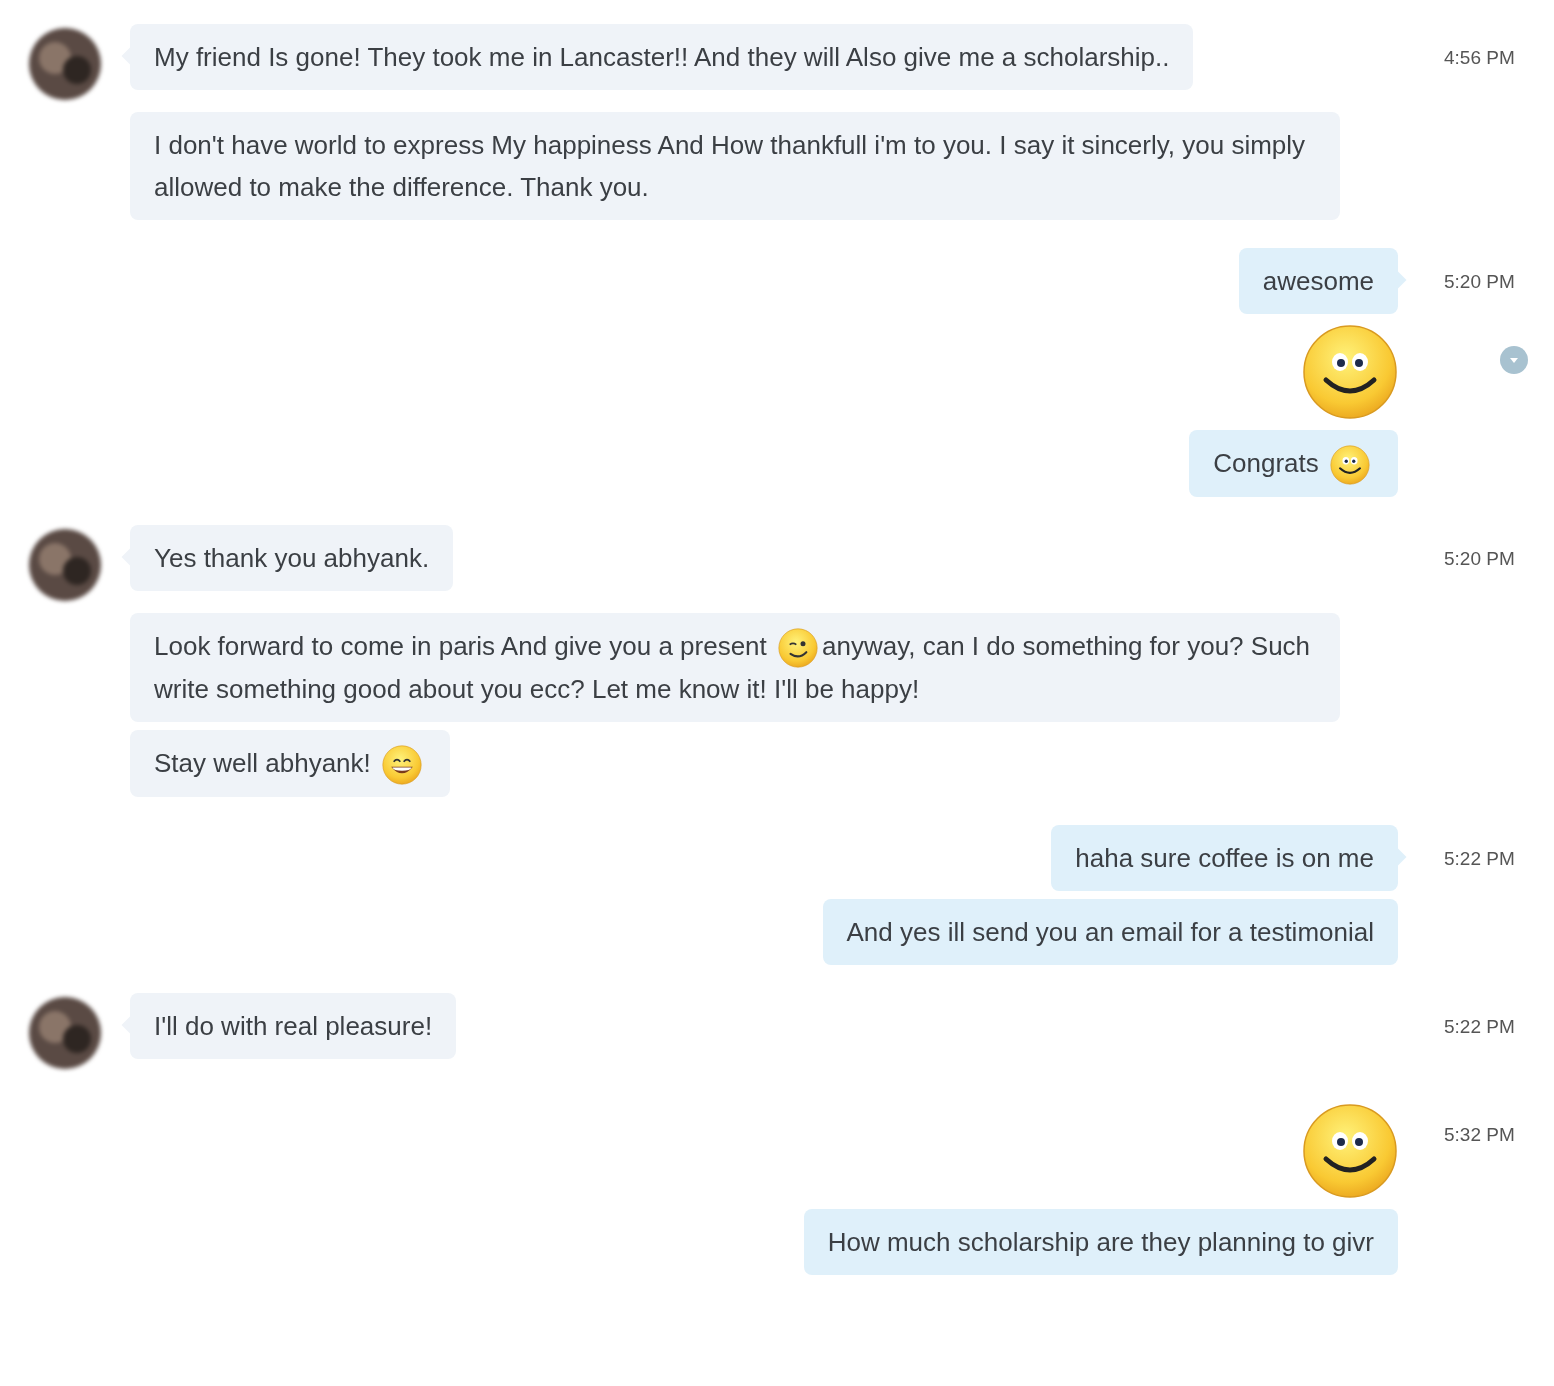  Describe the element at coordinates (735, 166) in the screenshot. I see `message-bubble: I don't have world to express My happiness And How thankfull i'm to you. I say it sincerly, you simply allowed to make the difference. Thank you.` at that location.